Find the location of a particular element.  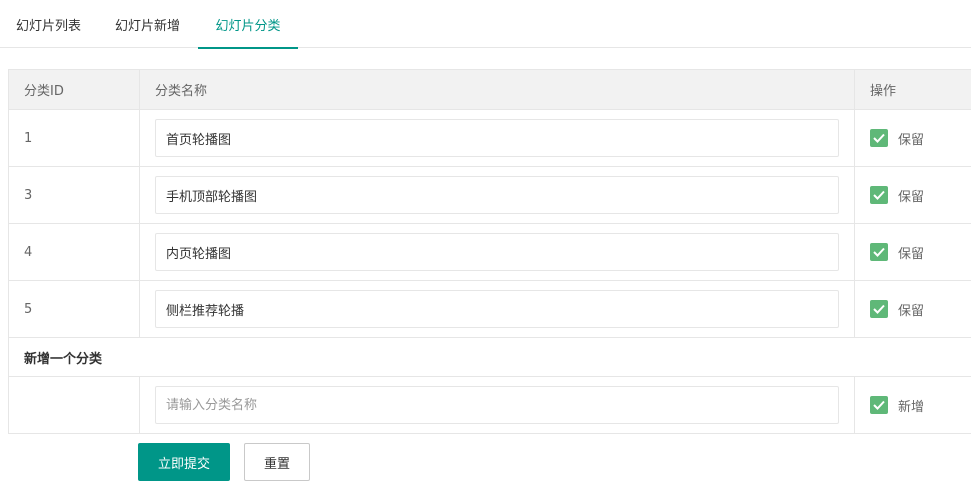

new-category-section-row: 新增一个分类 is located at coordinates (489, 357).